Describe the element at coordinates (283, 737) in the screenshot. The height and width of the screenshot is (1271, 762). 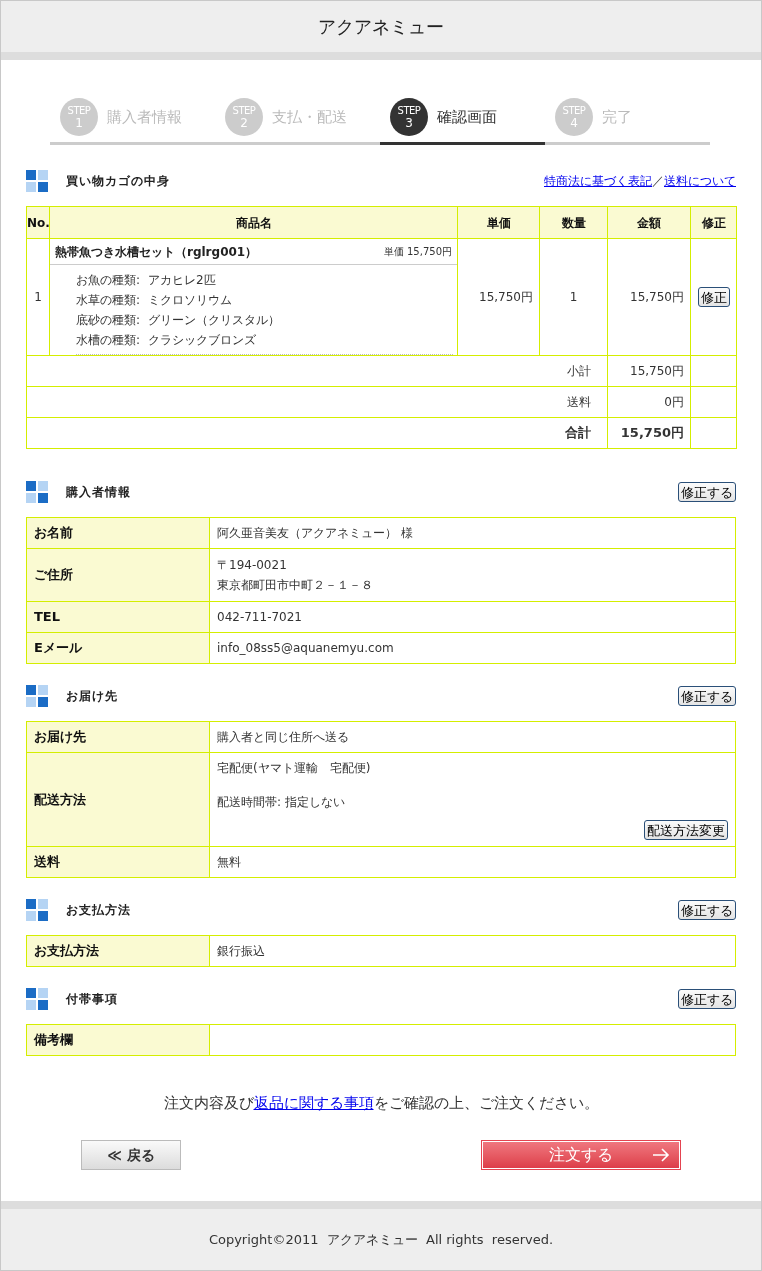
I see `value-text: 購入者と同じ住所へ送る` at that location.